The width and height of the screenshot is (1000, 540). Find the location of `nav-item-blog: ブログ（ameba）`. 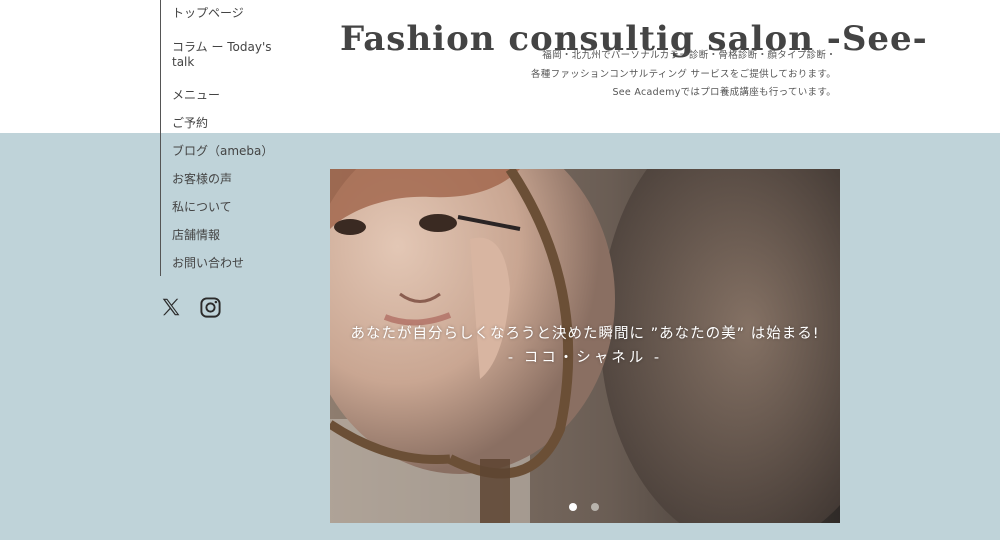

nav-item-blog: ブログ（ameba） is located at coordinates (231, 151).